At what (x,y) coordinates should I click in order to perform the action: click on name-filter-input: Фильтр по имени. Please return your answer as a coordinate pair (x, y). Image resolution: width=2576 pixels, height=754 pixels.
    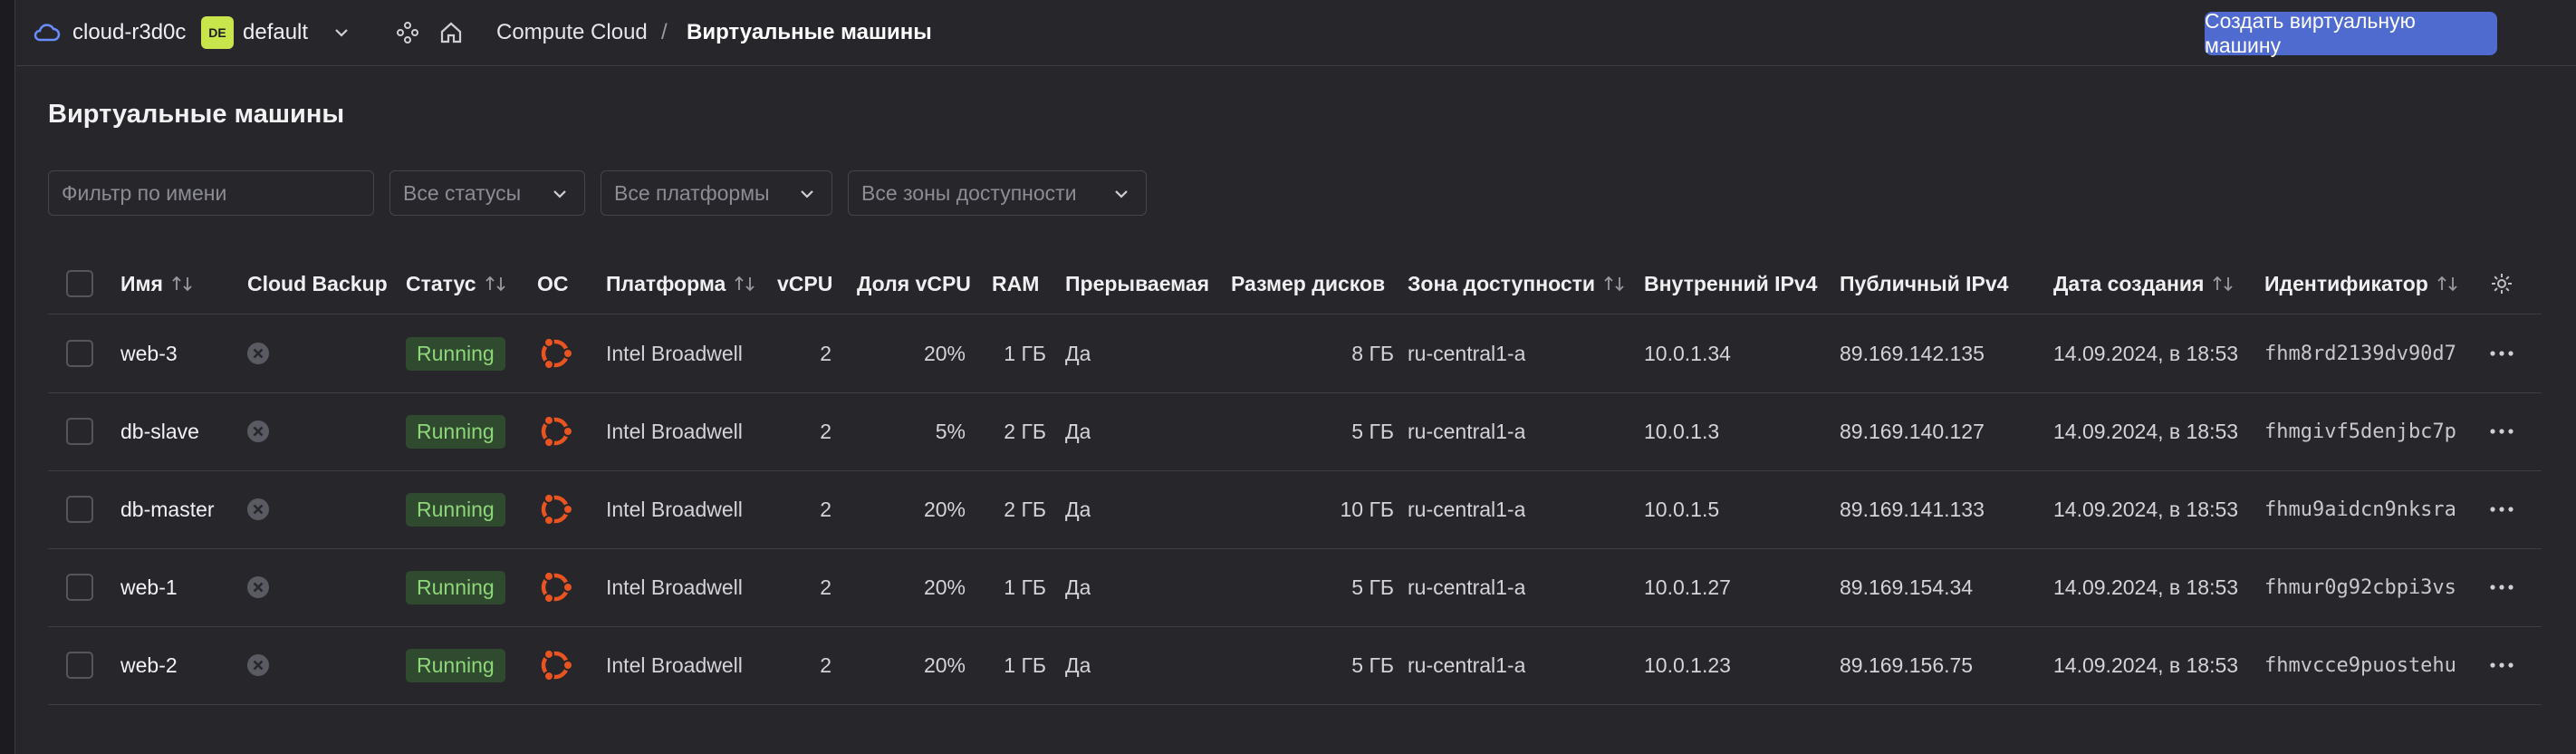
    Looking at the image, I should click on (211, 193).